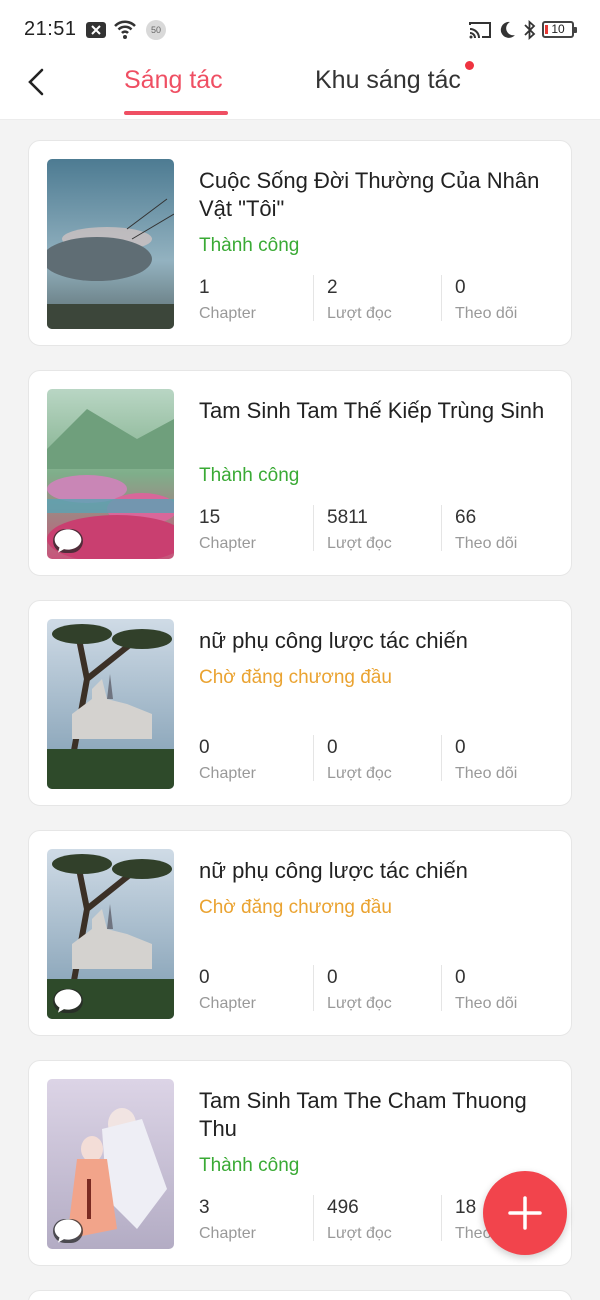 Image resolution: width=600 pixels, height=1300 pixels. I want to click on top-bar: 21:51 50 10 Sáng tác Khu sáng tác, so click(300, 60).